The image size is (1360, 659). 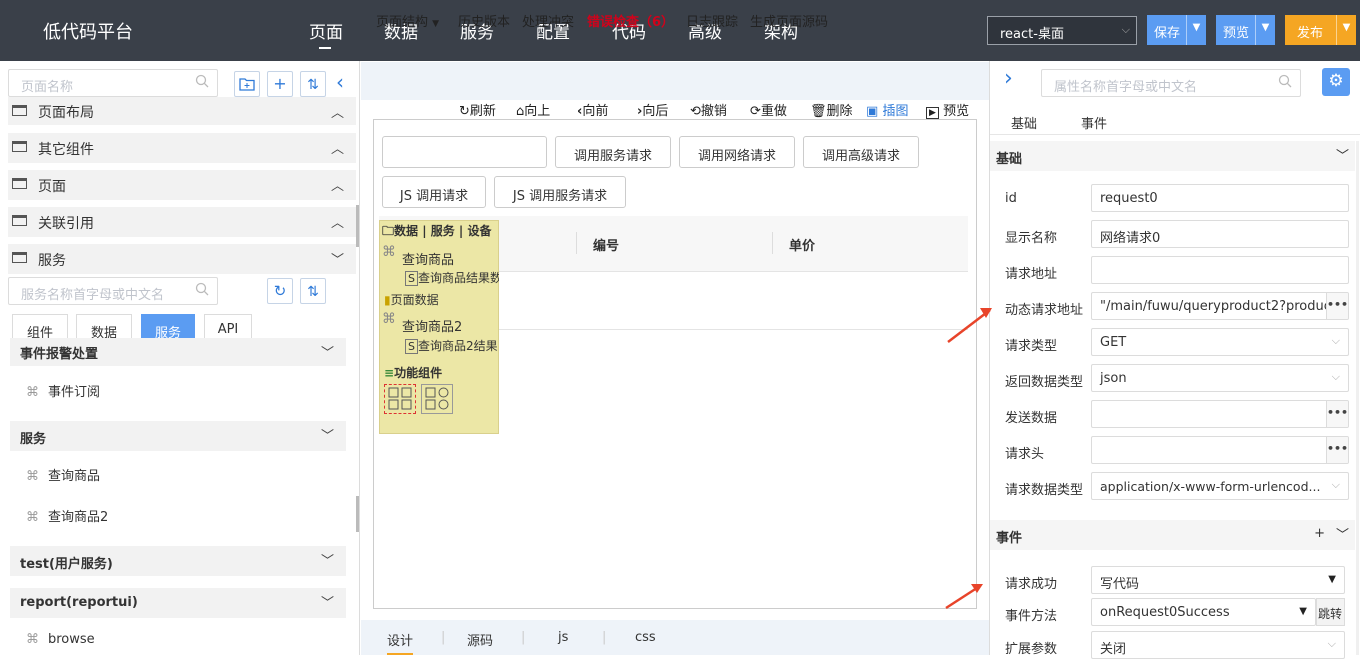 What do you see at coordinates (1024, 122) in the screenshot?
I see `tab-basic: 基础` at bounding box center [1024, 122].